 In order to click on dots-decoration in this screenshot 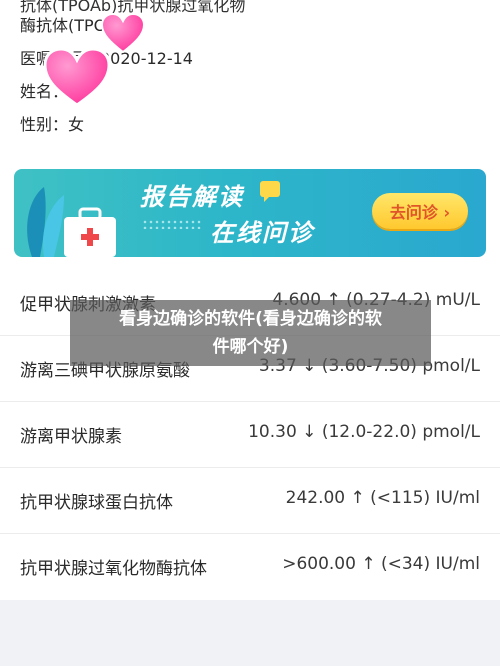, I will do `click(172, 224)`.